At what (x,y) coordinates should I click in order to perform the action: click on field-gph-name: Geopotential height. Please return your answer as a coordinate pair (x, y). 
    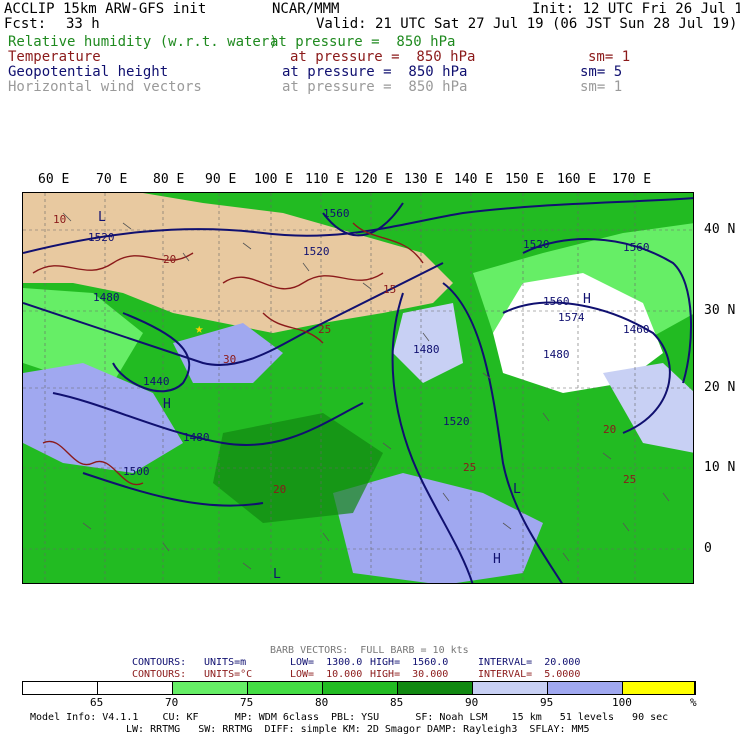
    Looking at the image, I should click on (88, 72).